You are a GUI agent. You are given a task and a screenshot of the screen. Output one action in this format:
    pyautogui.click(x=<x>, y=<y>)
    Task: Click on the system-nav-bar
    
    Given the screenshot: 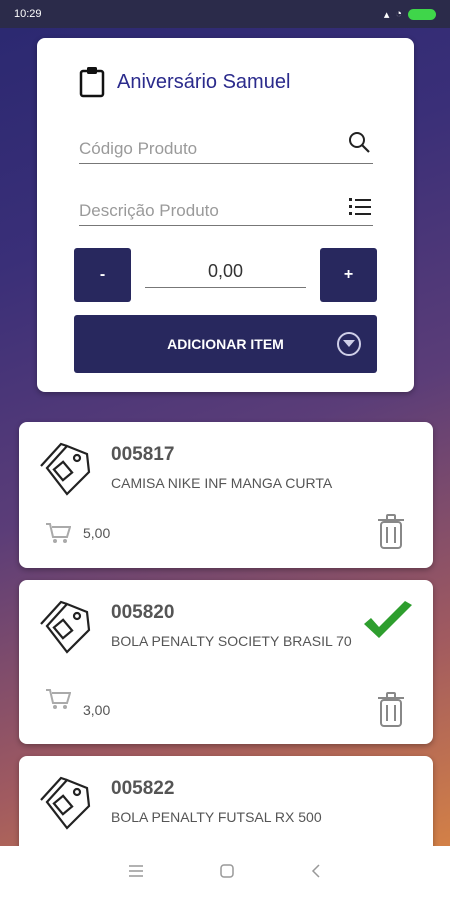 What is the action you would take?
    pyautogui.click(x=225, y=873)
    